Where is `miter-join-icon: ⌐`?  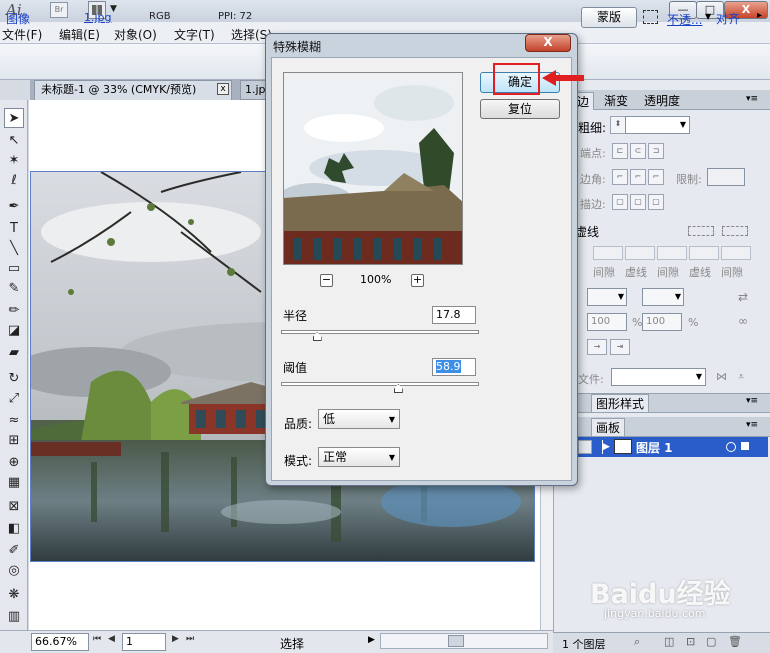 miter-join-icon: ⌐ is located at coordinates (620, 177).